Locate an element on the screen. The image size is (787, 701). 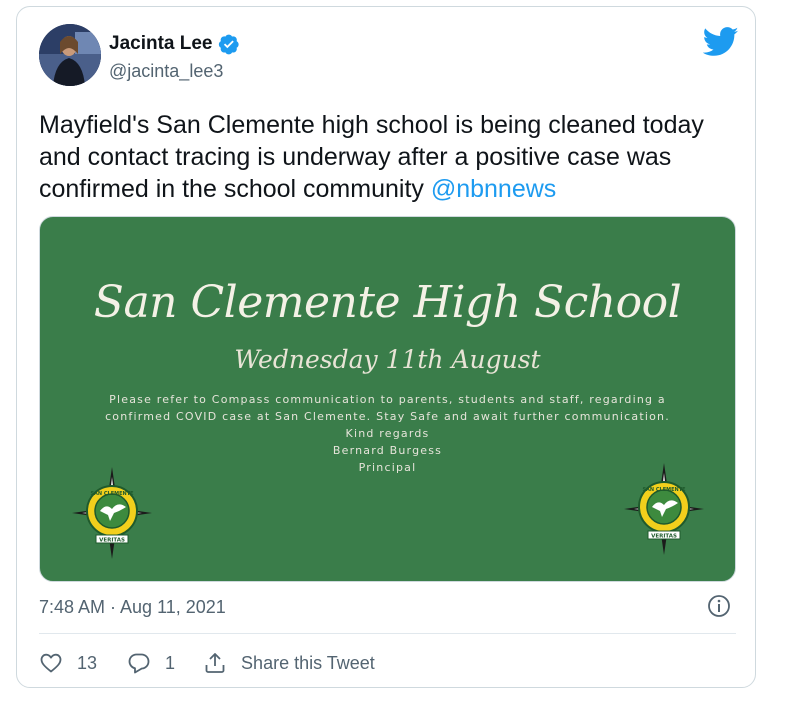
reply-button: 1 is located at coordinates (151, 663).